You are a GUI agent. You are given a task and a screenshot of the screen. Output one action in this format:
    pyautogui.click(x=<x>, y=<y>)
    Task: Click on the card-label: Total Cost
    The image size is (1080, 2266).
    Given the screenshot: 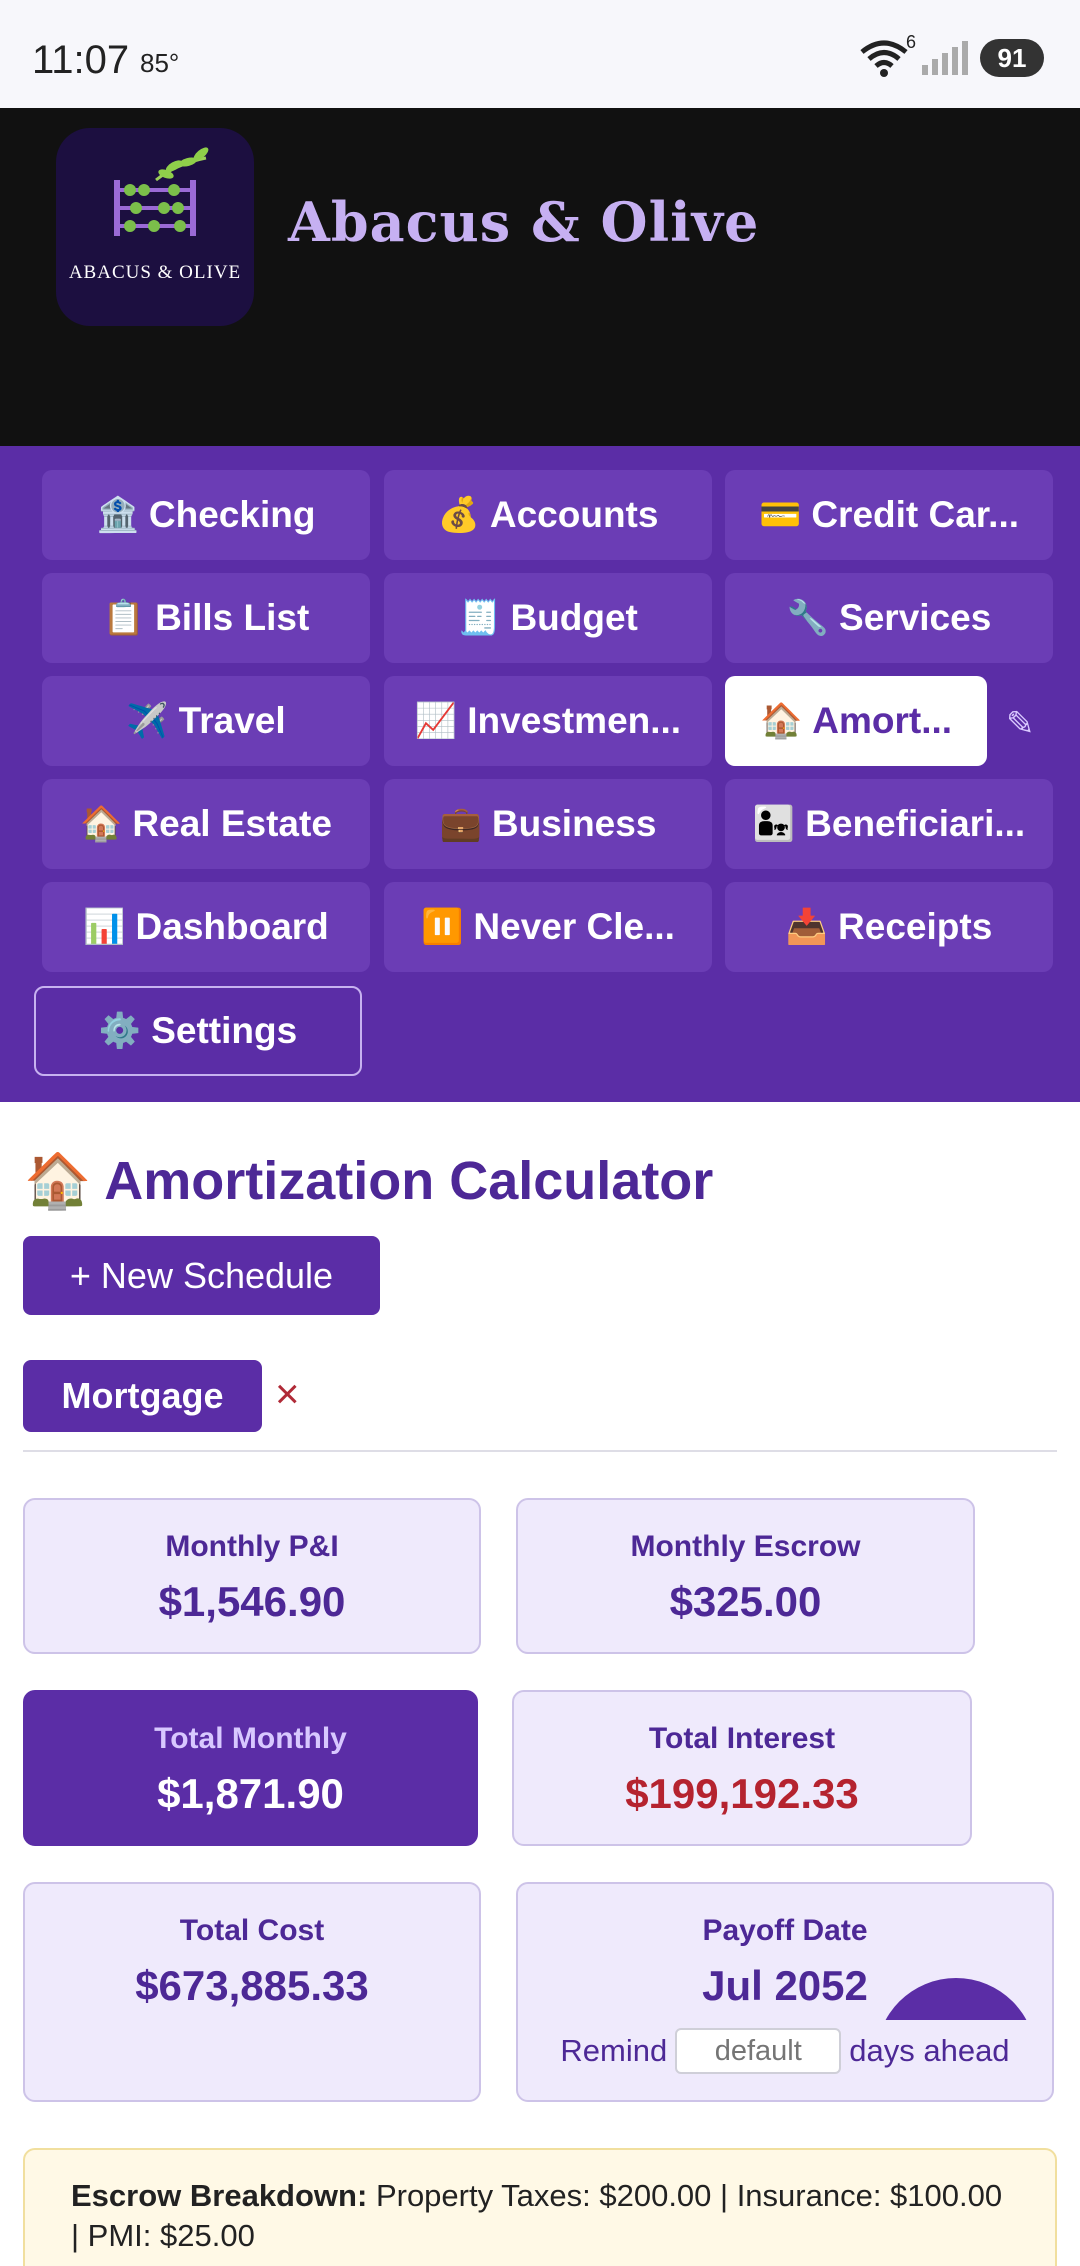 What is the action you would take?
    pyautogui.click(x=252, y=1930)
    